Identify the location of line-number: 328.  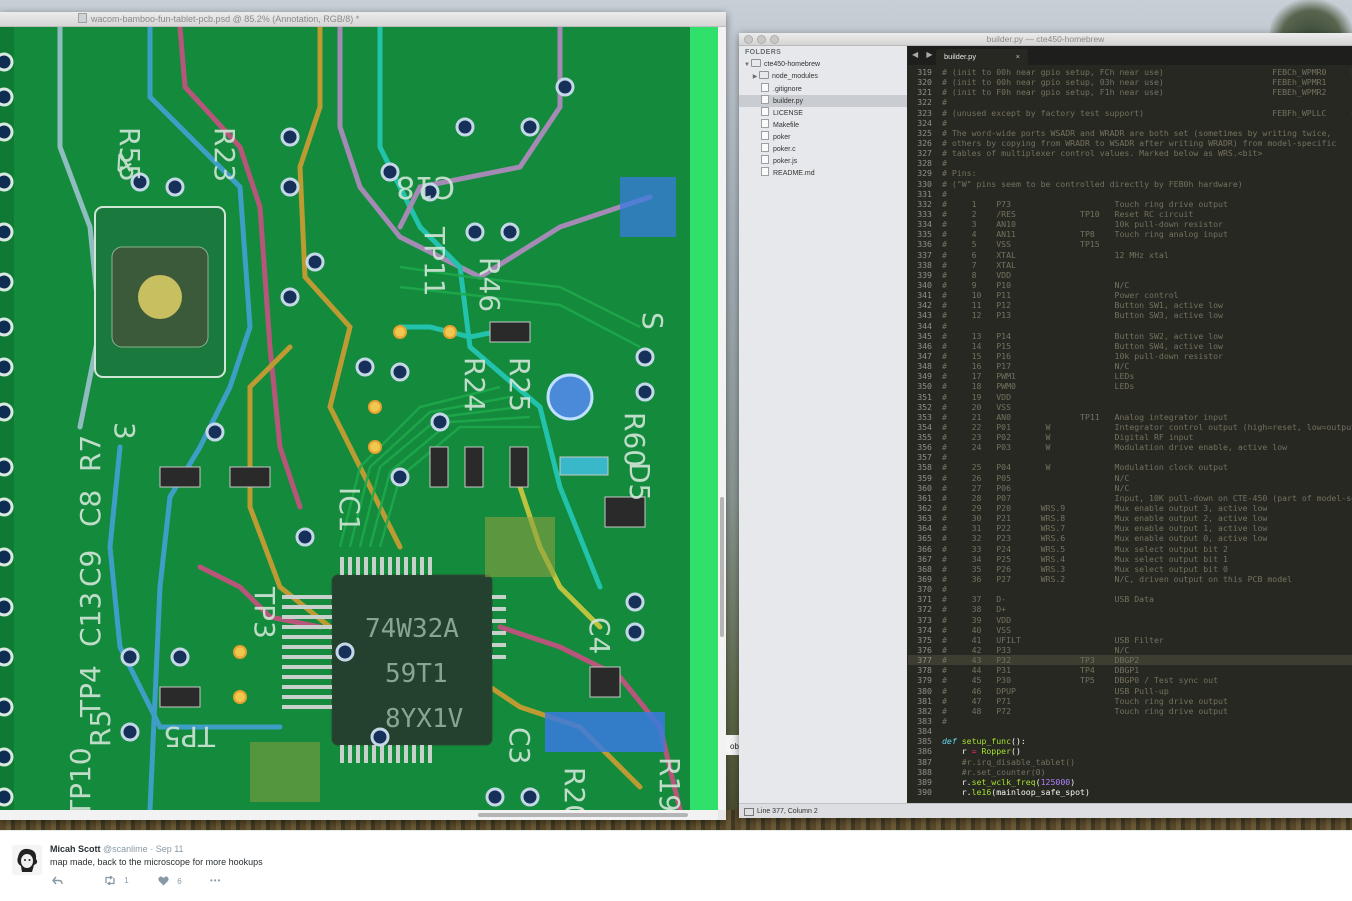
(924, 163).